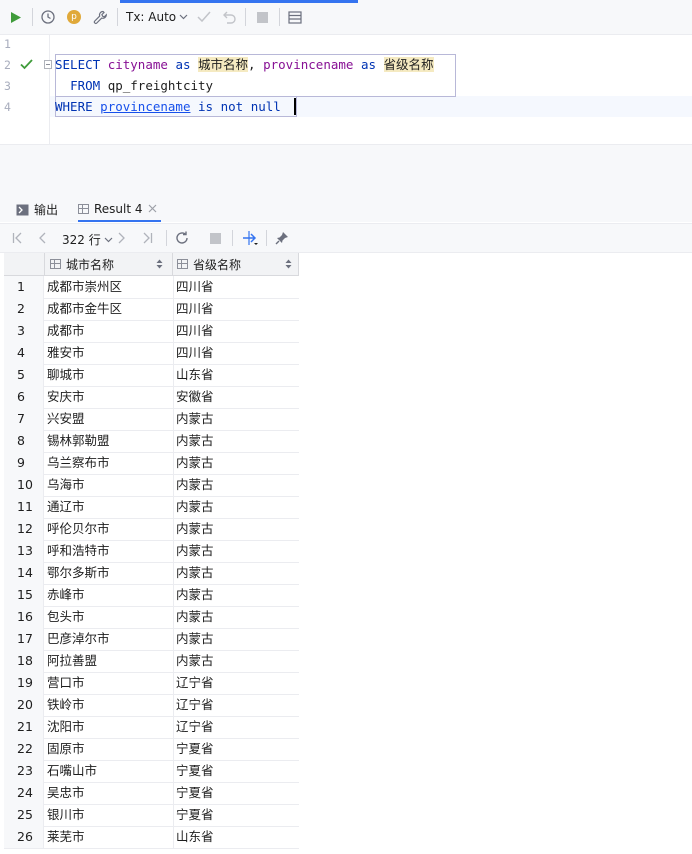 The height and width of the screenshot is (854, 692). Describe the element at coordinates (151, 683) in the screenshot. I see `table-row: 19 营口市 辽宁省` at that location.